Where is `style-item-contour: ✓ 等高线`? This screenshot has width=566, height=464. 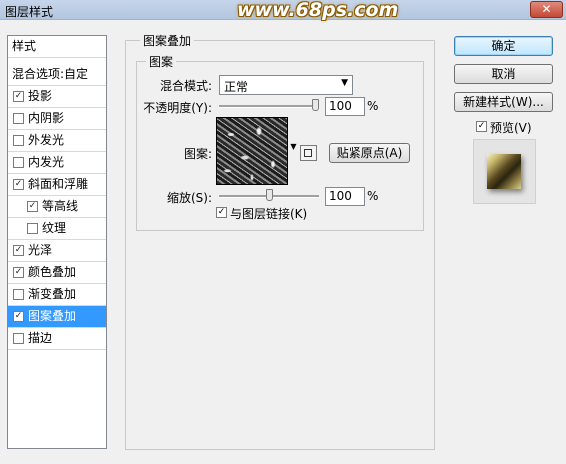 style-item-contour: ✓ 等高线 is located at coordinates (57, 207).